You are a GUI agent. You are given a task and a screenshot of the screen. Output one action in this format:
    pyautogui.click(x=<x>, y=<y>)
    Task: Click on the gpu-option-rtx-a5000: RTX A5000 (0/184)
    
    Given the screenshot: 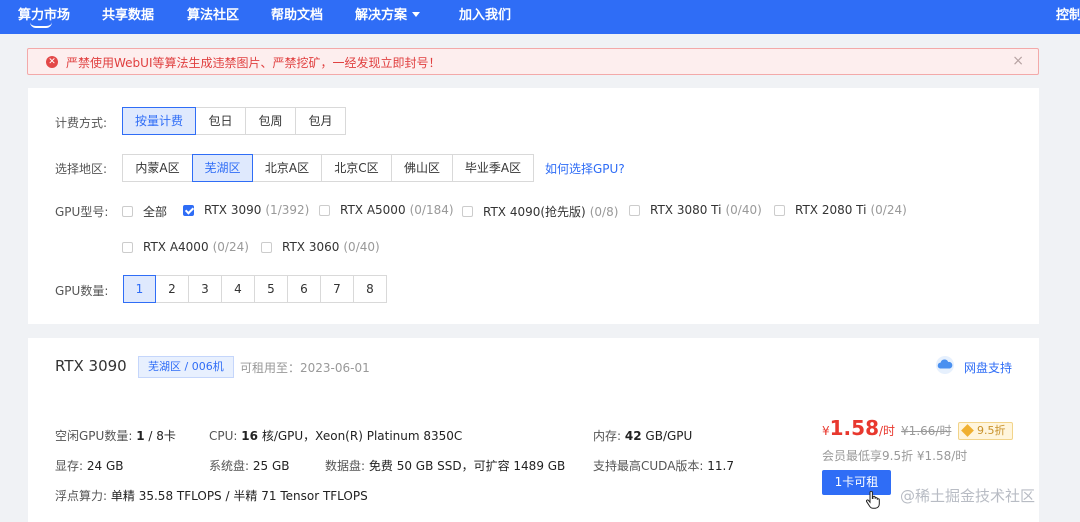 What is the action you would take?
    pyautogui.click(x=386, y=210)
    